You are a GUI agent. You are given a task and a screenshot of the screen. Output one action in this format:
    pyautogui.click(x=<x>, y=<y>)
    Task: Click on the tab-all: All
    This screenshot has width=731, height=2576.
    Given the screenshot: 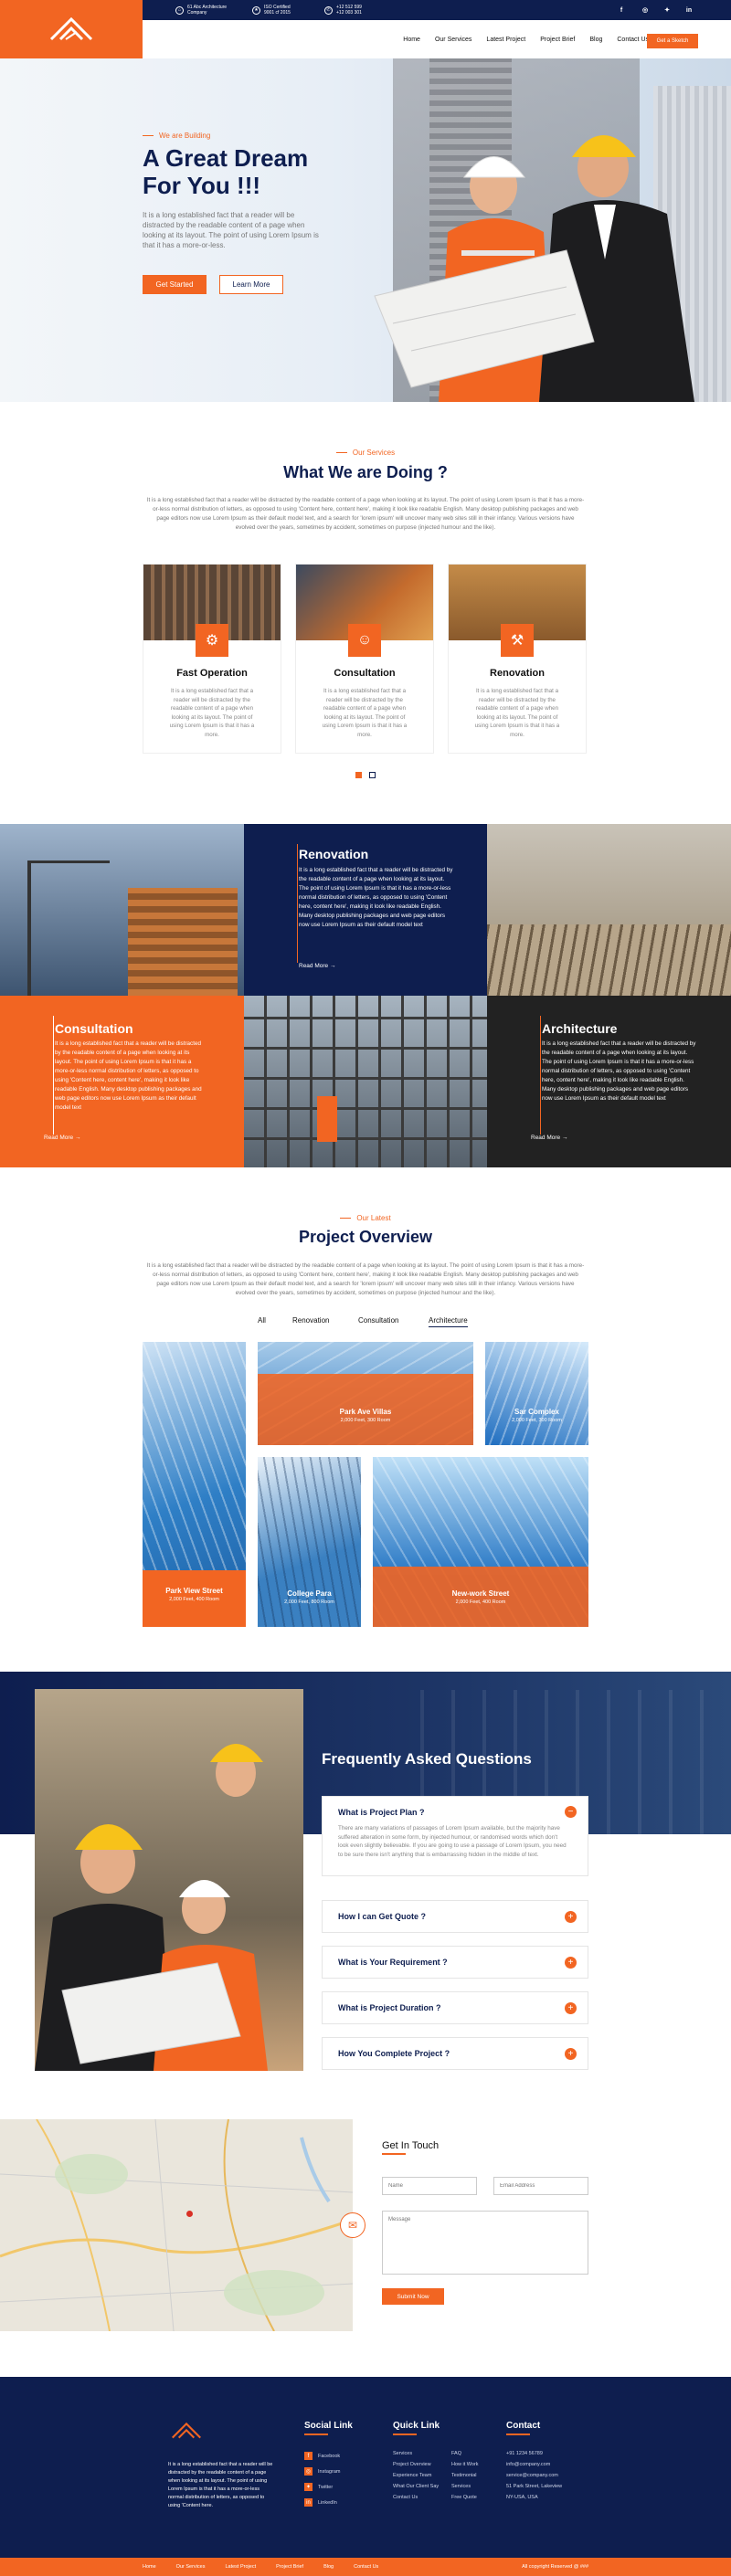 What is the action you would take?
    pyautogui.click(x=262, y=1320)
    